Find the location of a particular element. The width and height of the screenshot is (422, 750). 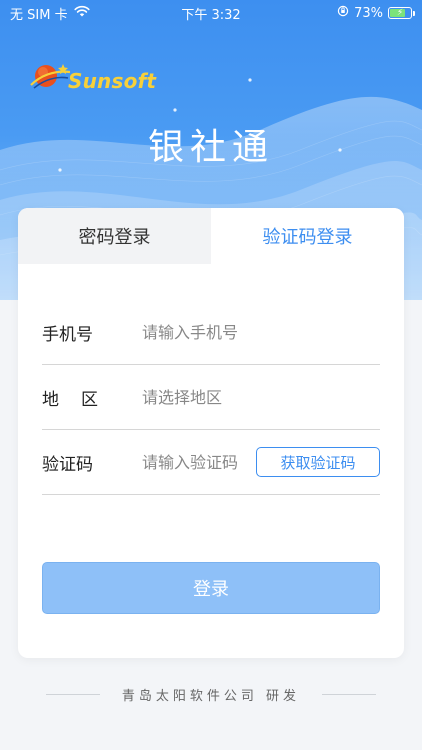

code-row: 验证码 获取验证码 is located at coordinates (211, 462).